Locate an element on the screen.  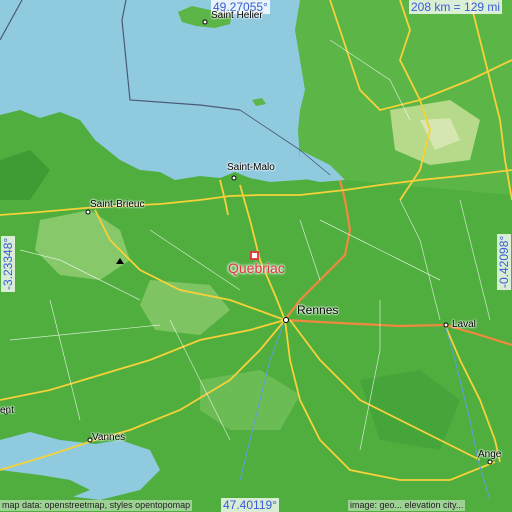
scale-label: 208 km = 129 mi is located at coordinates (456, 7).